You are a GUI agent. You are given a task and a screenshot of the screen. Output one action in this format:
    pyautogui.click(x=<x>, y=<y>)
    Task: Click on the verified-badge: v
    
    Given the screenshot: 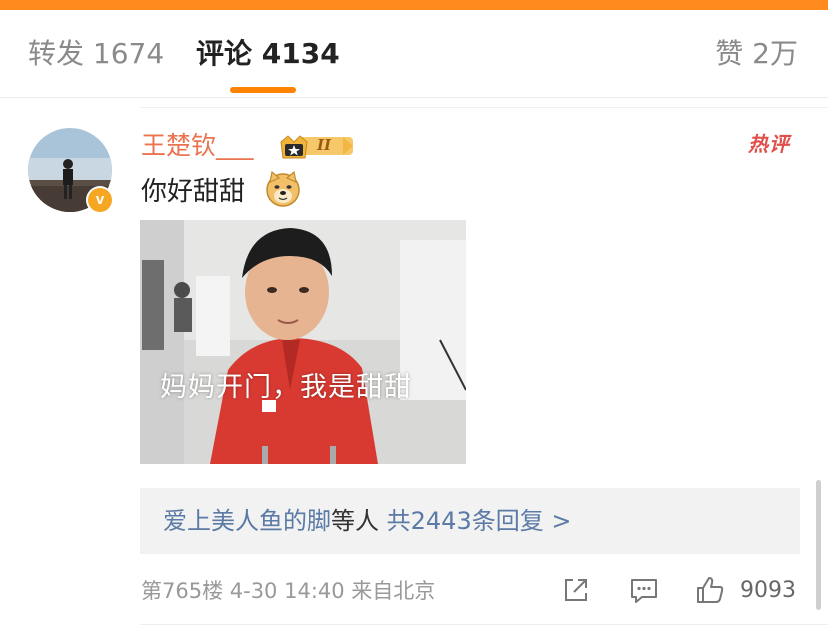 What is the action you would take?
    pyautogui.click(x=100, y=200)
    